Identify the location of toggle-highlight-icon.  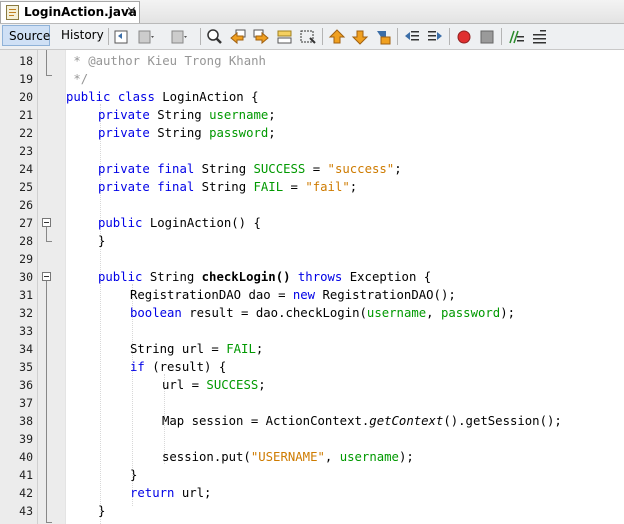
(285, 37).